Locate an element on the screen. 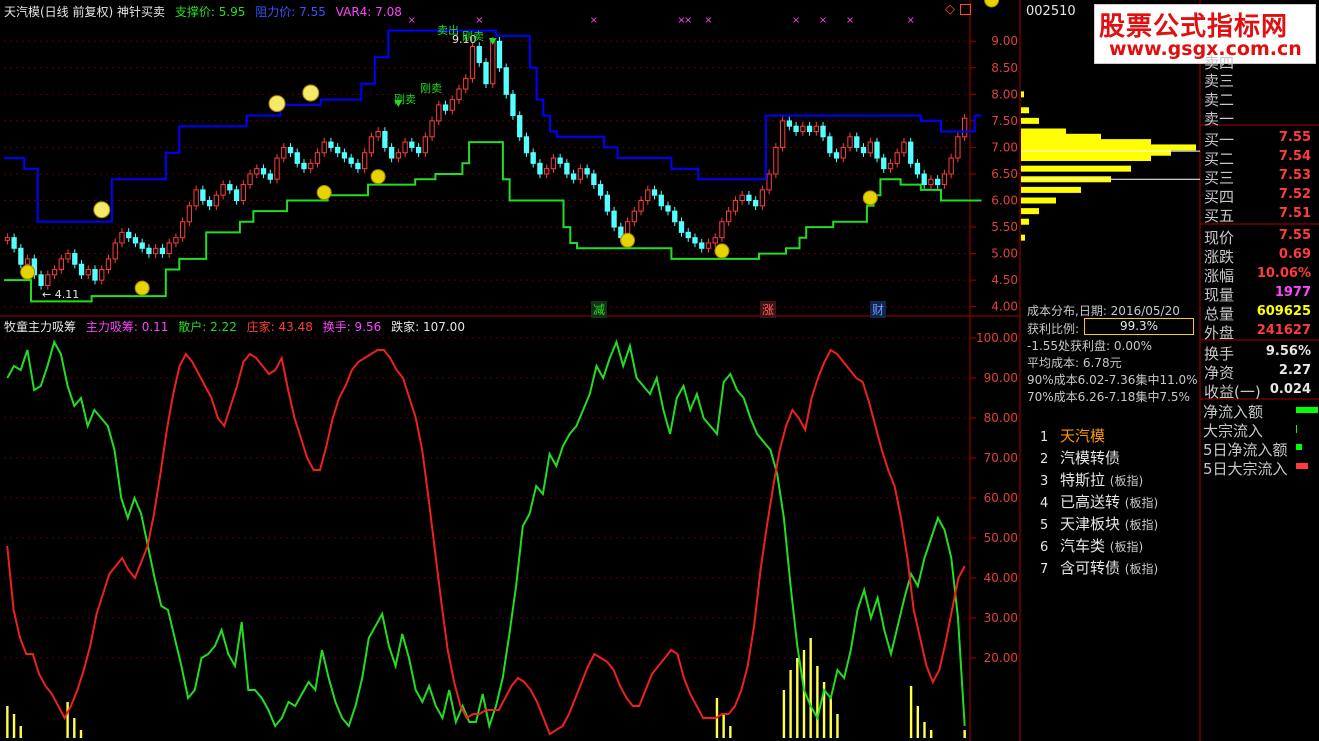  lower-tick-label: 40.00 is located at coordinates (1001, 578).